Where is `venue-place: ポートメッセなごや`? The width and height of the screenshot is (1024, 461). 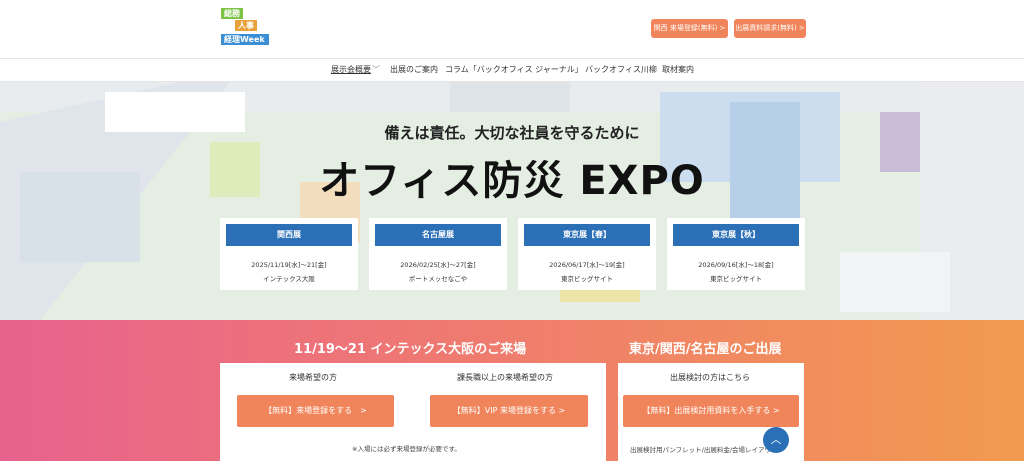
venue-place: ポートメッセなごや is located at coordinates (438, 279).